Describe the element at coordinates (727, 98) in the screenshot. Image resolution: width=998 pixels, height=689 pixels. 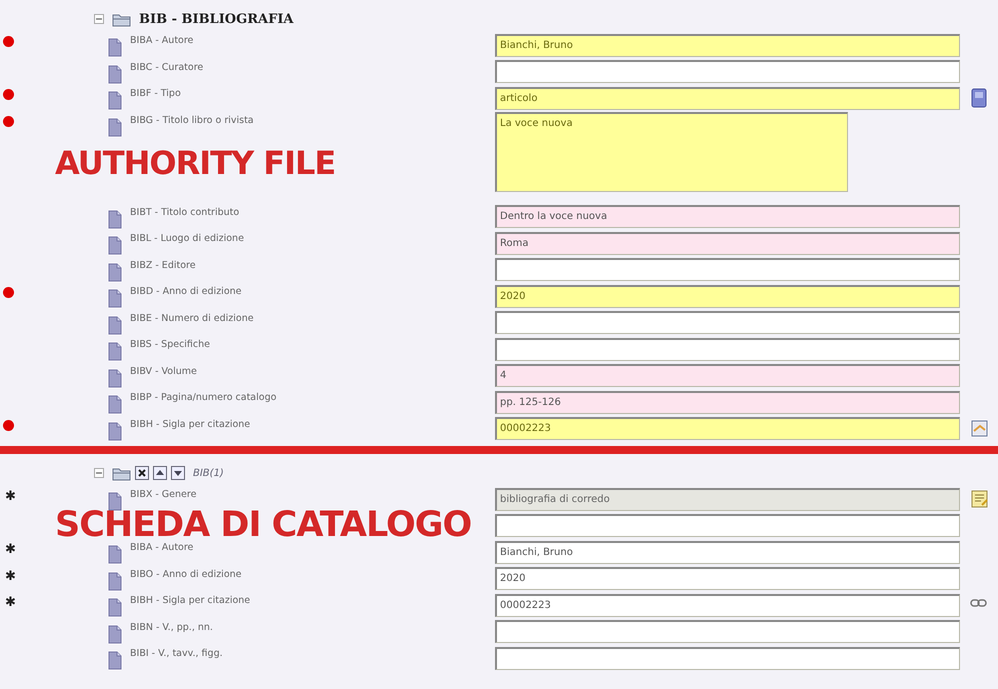
I see `input-field: articolo` at that location.